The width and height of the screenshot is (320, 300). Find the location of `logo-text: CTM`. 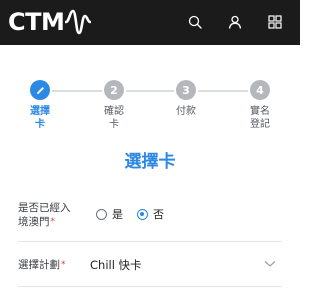

logo-text: CTM is located at coordinates (36, 22).